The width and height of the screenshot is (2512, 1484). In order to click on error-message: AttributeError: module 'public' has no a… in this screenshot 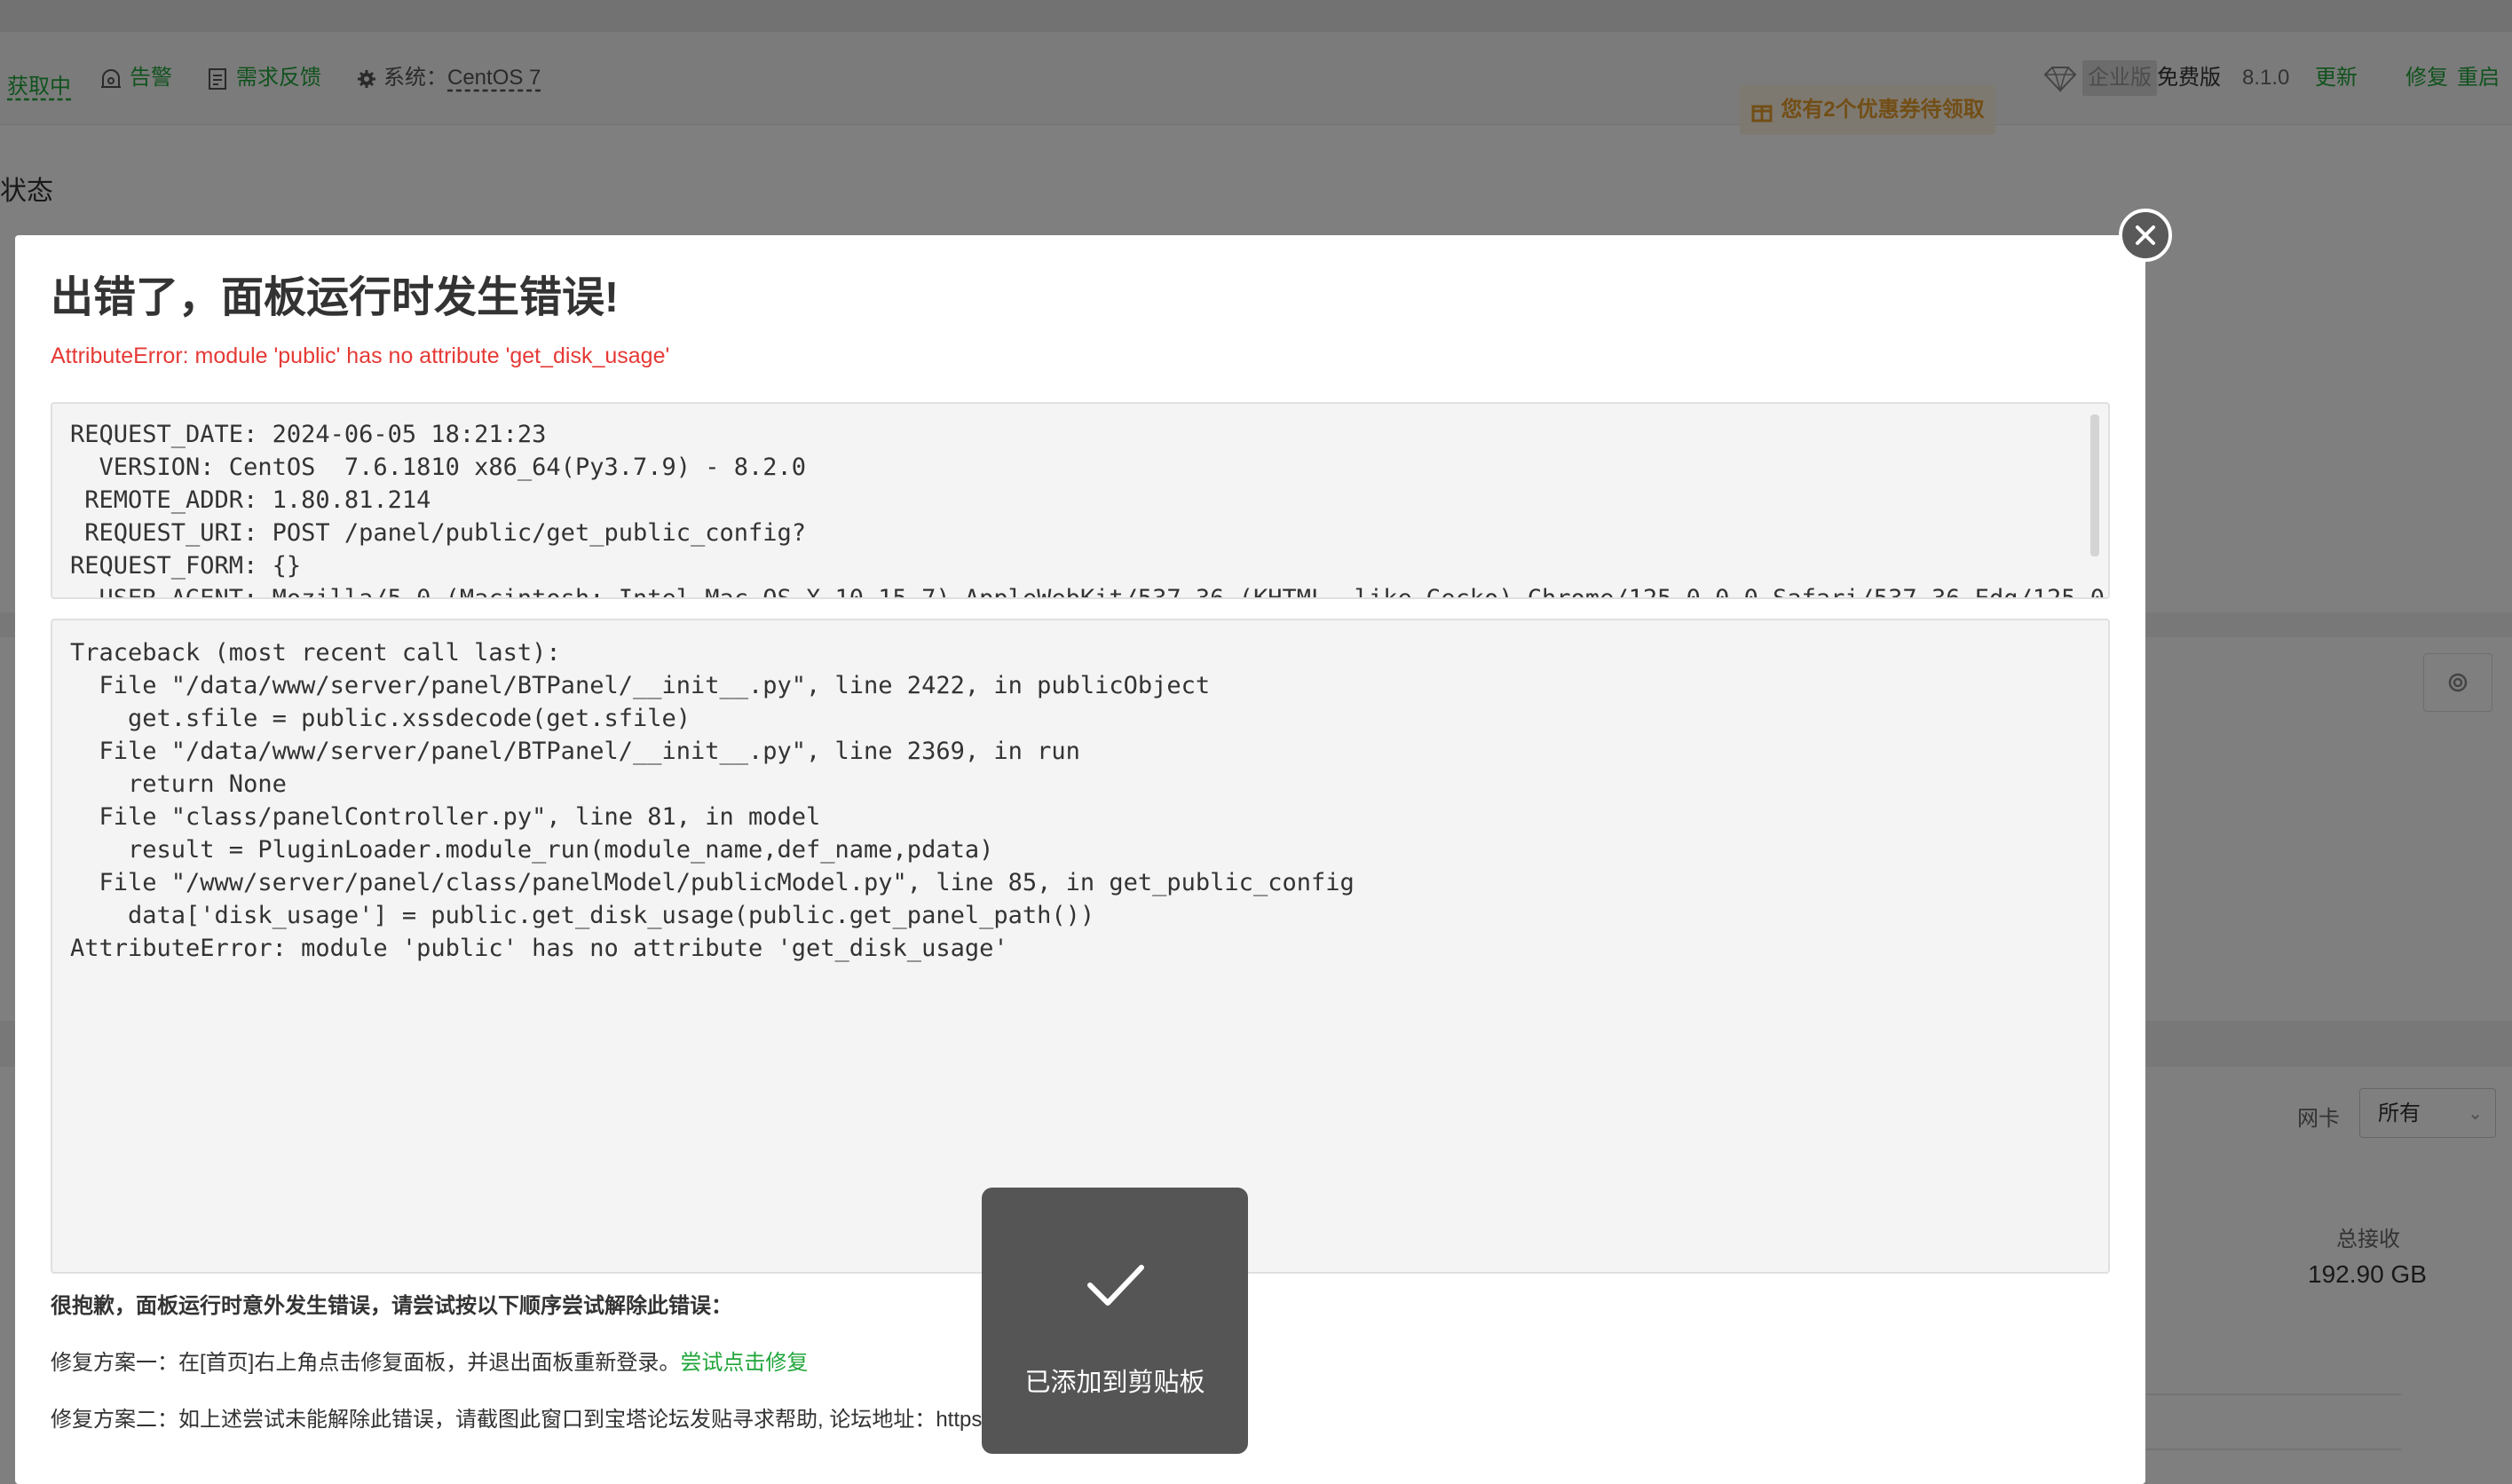, I will do `click(361, 356)`.